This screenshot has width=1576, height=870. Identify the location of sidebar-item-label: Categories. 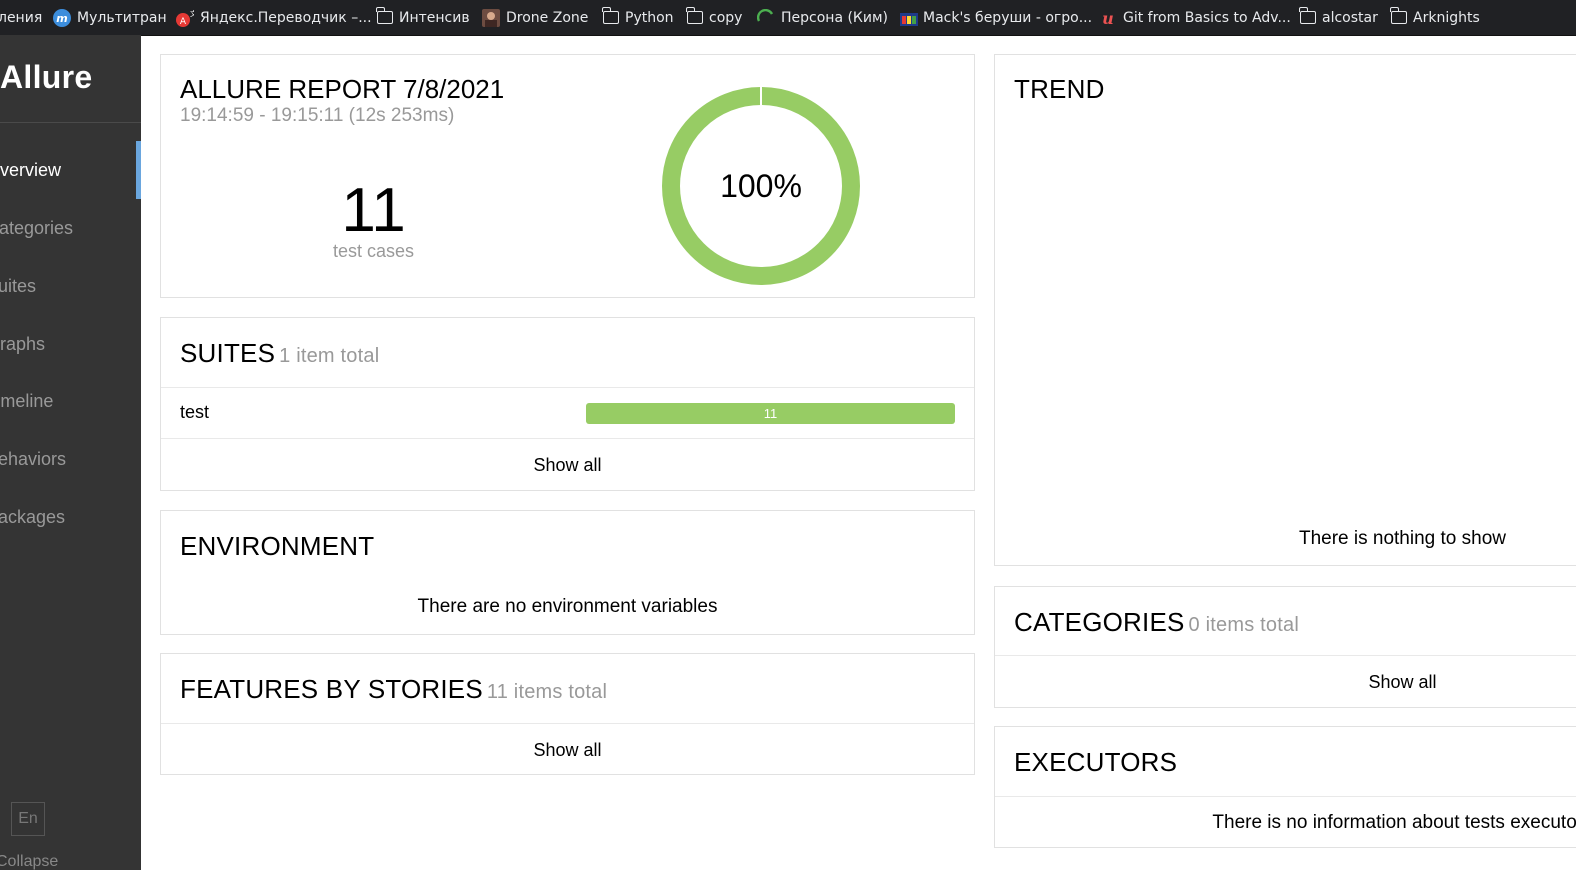
(37, 227).